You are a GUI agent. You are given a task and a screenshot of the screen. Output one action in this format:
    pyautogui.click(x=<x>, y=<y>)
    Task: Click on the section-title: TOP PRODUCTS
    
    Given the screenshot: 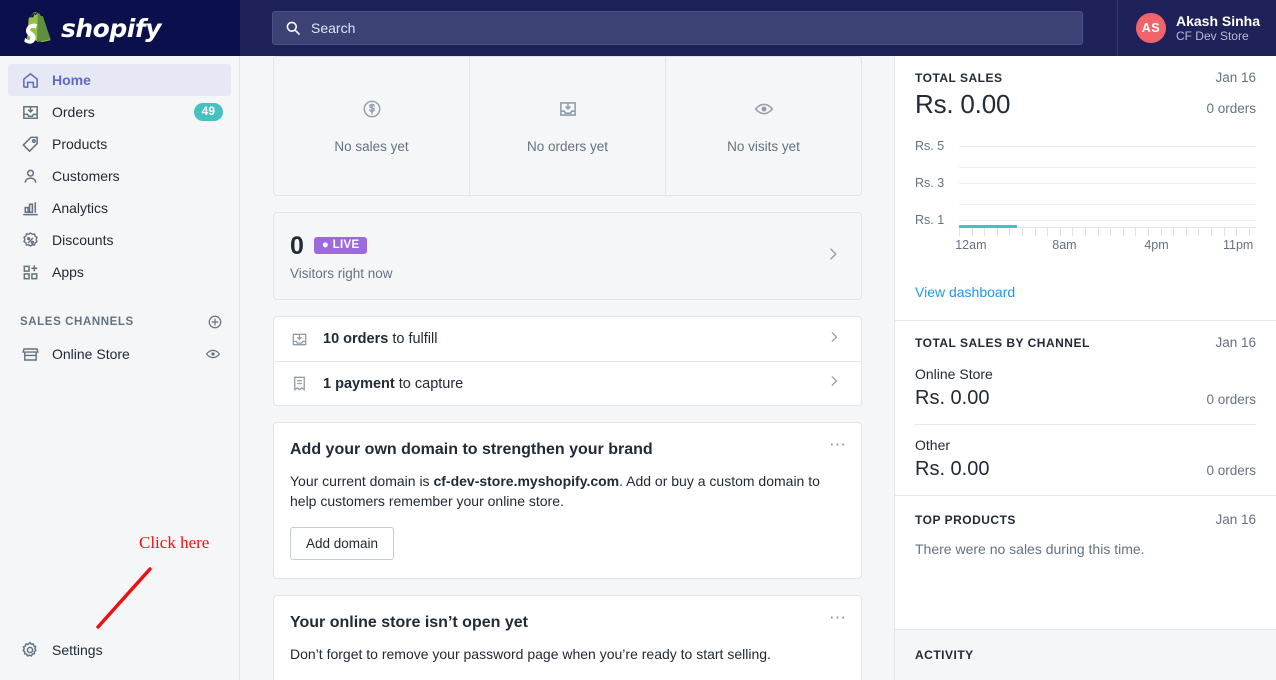 What is the action you would take?
    pyautogui.click(x=965, y=520)
    